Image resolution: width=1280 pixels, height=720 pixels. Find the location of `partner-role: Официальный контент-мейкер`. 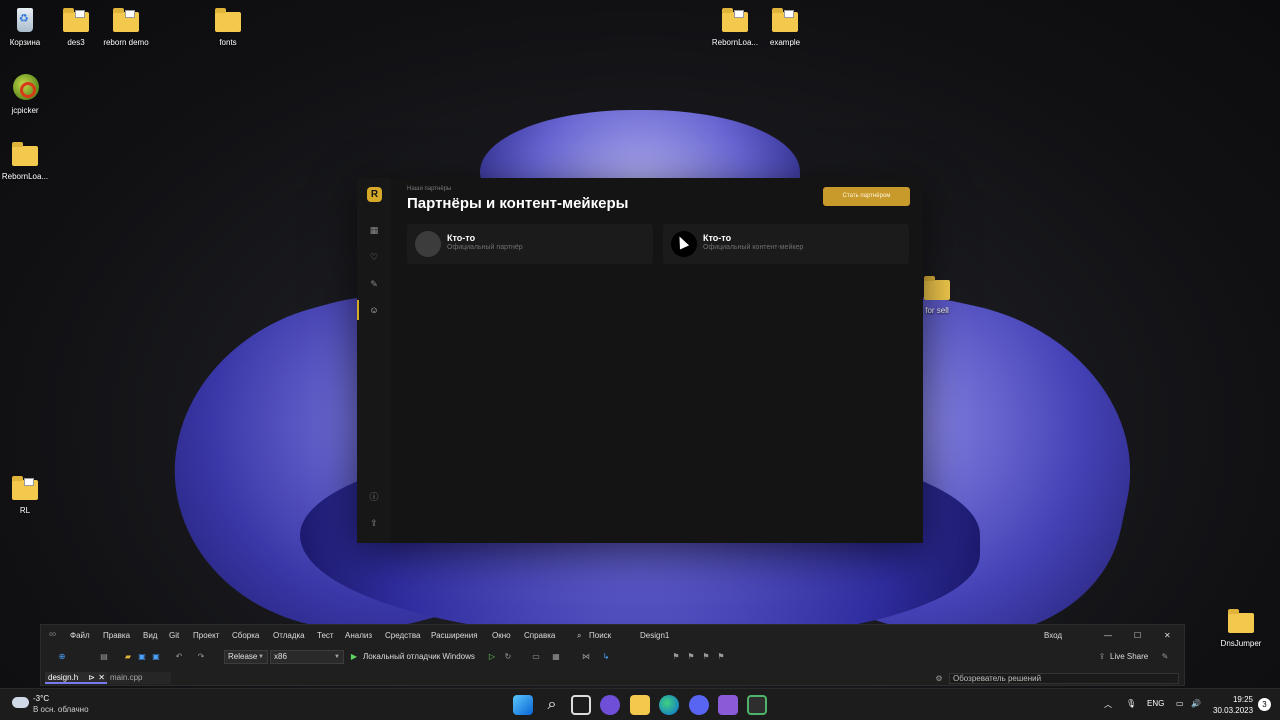

partner-role: Официальный контент-мейкер is located at coordinates (753, 247).